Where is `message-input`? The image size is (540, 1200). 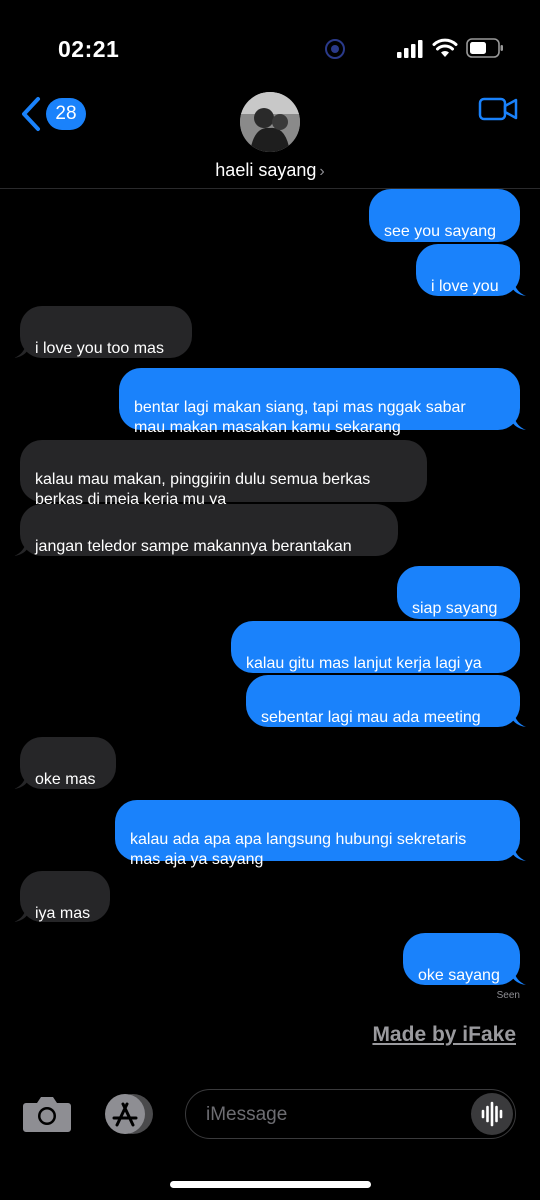 message-input is located at coordinates (331, 1115).